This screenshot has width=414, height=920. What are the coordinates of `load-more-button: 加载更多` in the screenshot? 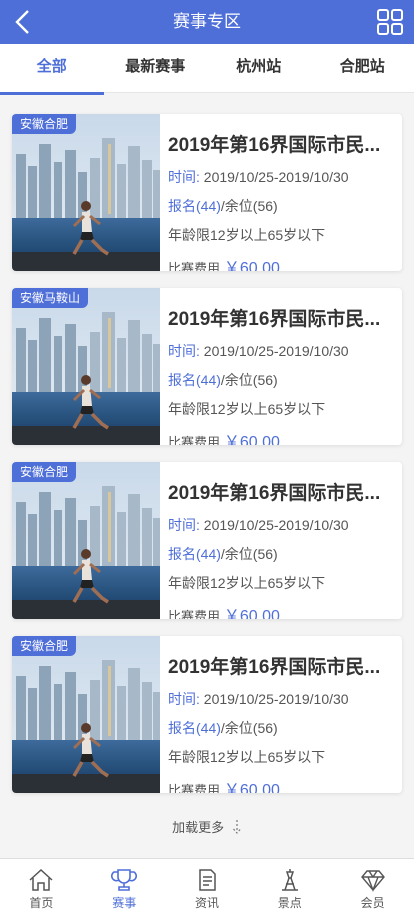 It's located at (207, 828).